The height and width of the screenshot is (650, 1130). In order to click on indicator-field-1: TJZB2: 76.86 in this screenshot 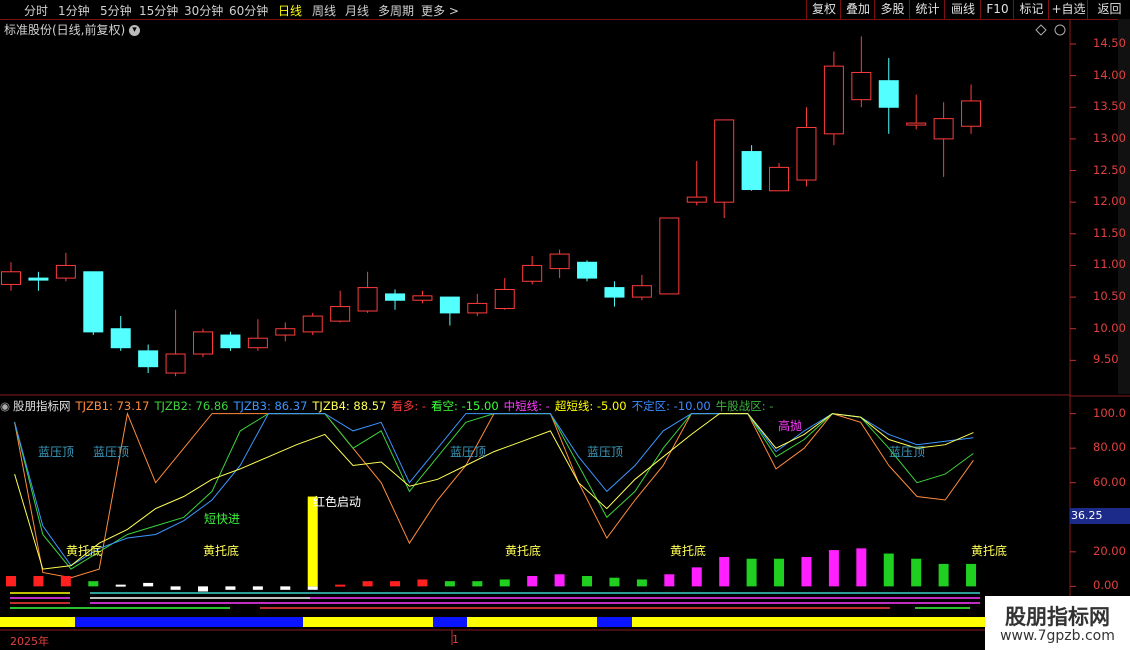, I will do `click(191, 406)`.